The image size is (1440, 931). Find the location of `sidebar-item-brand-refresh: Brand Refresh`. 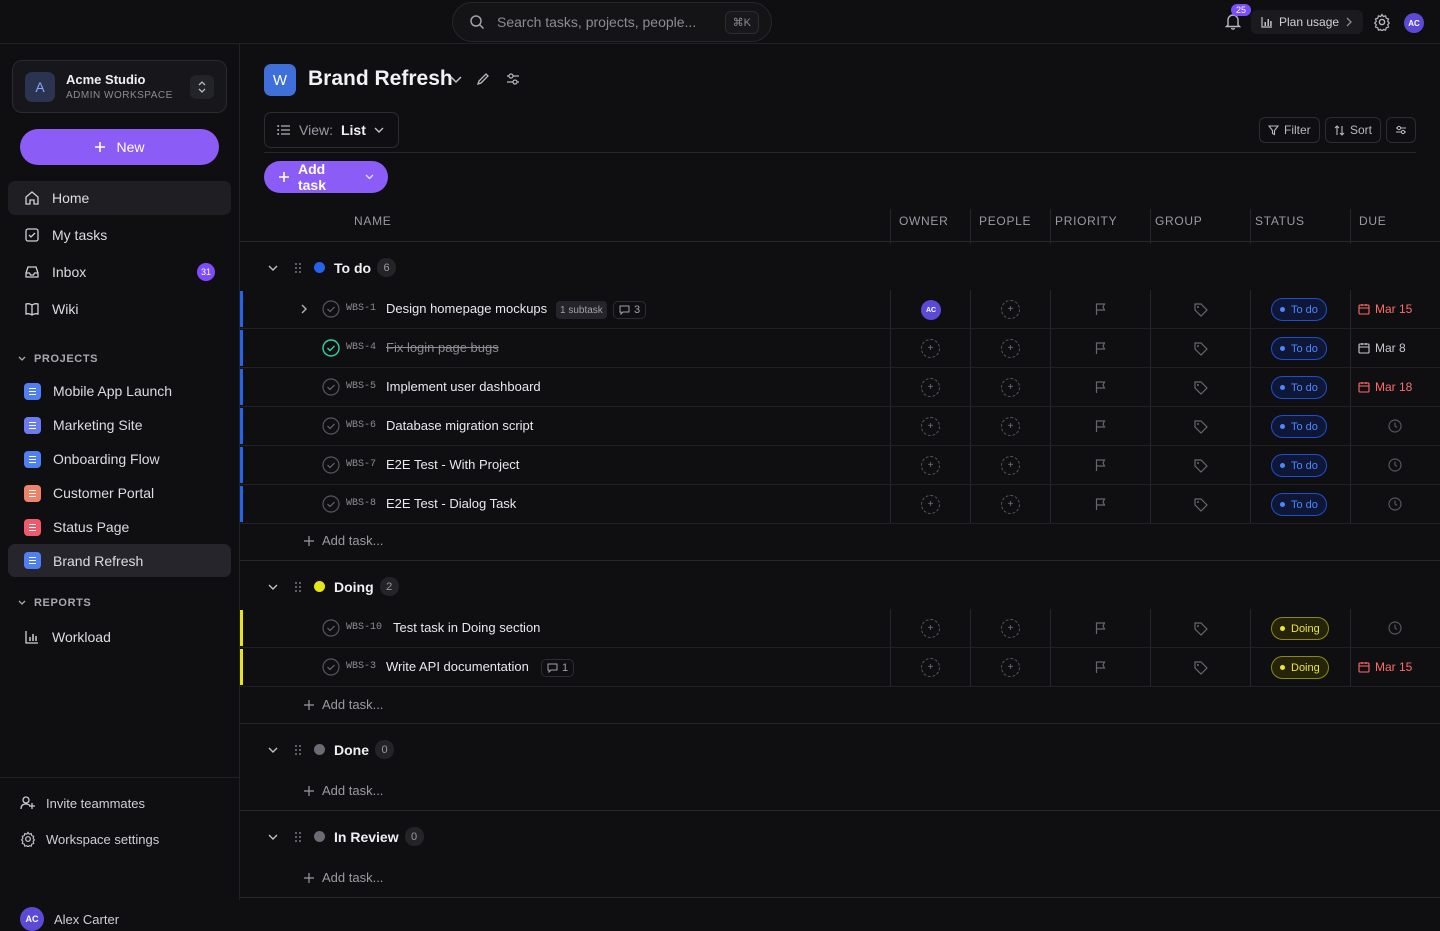

sidebar-item-brand-refresh: Brand Refresh is located at coordinates (119, 560).